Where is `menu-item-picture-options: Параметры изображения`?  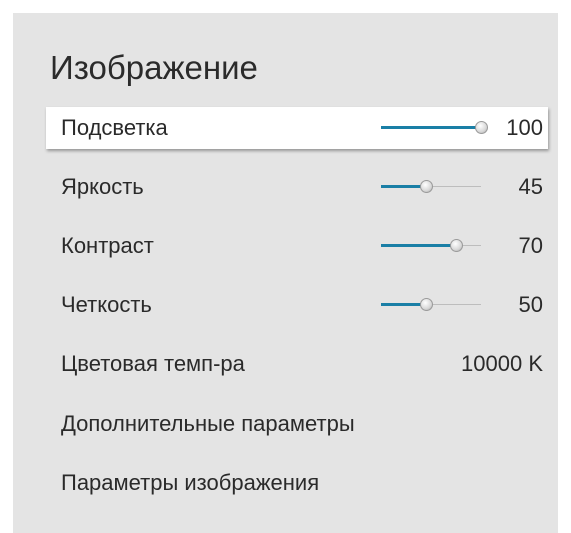
menu-item-picture-options: Параметры изображения is located at coordinates (297, 483).